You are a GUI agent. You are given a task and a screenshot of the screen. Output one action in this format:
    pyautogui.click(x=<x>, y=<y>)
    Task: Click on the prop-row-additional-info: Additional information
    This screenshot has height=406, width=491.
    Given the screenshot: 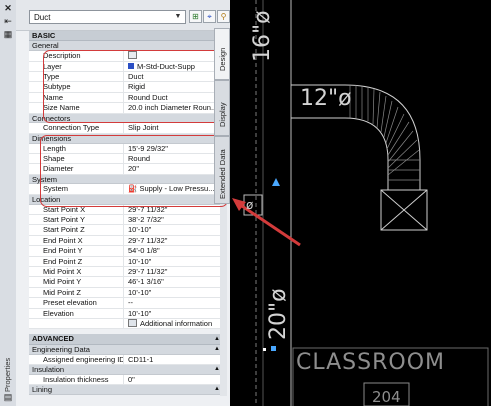 What is the action you would take?
    pyautogui.click(x=127, y=324)
    